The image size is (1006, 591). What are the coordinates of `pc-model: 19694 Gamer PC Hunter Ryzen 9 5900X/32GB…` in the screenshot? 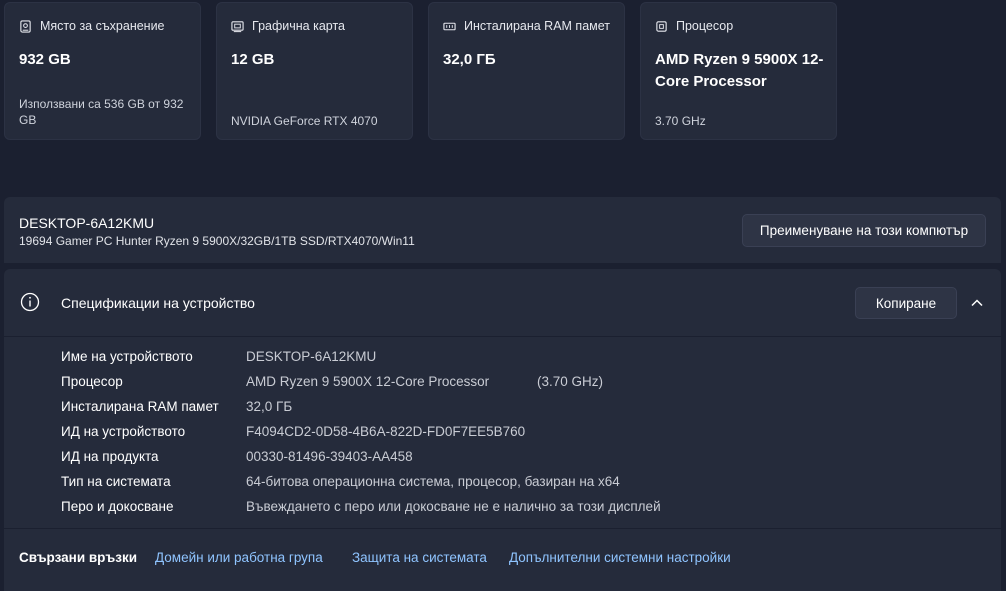 It's located at (217, 241).